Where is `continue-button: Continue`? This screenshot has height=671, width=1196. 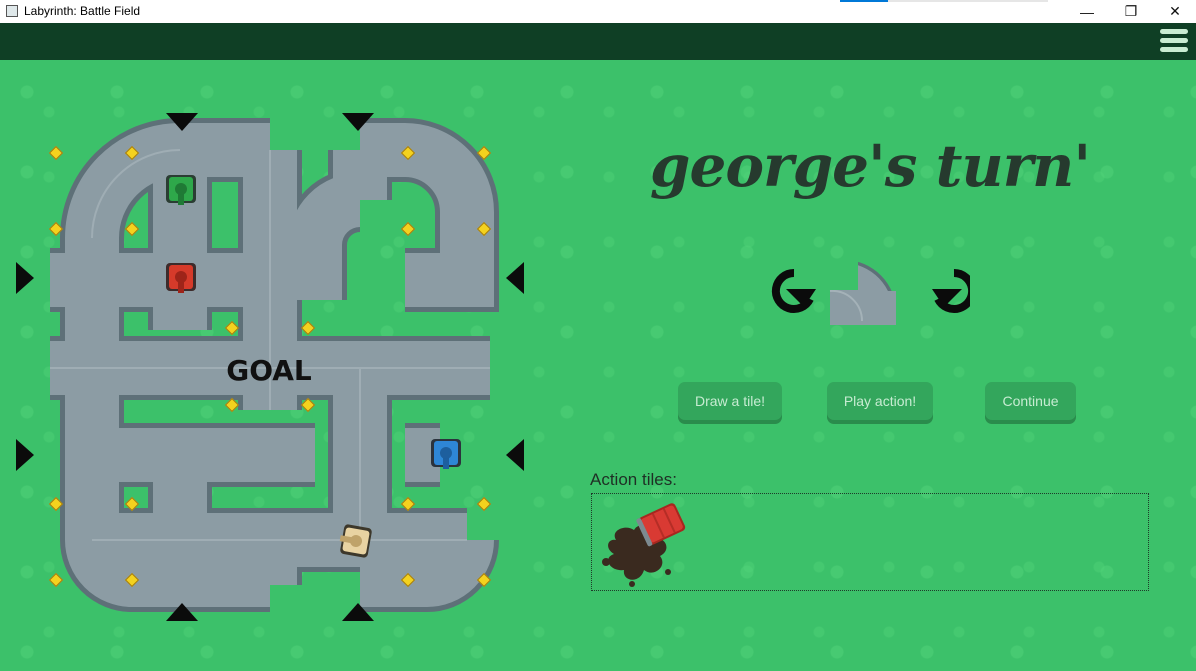
continue-button: Continue is located at coordinates (1030, 401).